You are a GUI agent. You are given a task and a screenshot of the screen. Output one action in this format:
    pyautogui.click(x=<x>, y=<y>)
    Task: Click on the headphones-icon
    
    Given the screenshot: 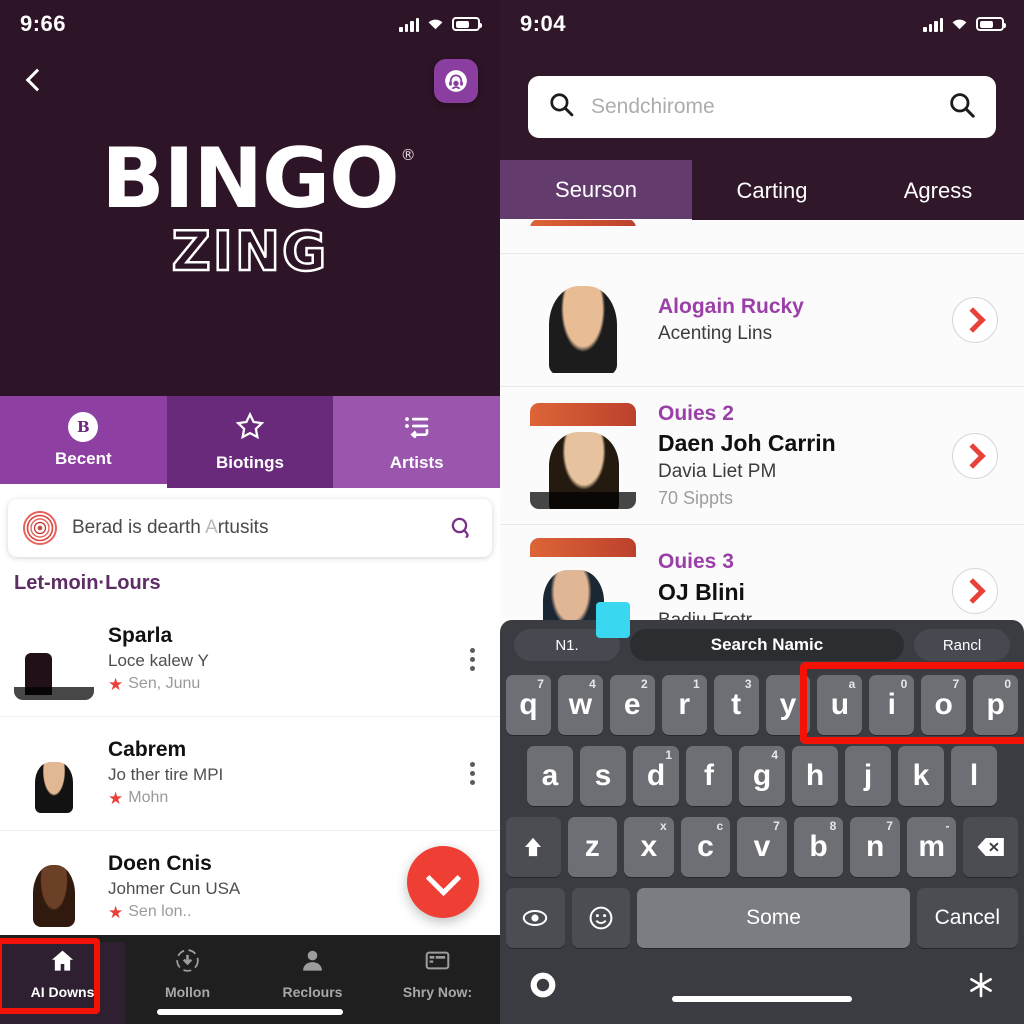 What is the action you would take?
    pyautogui.click(x=456, y=81)
    